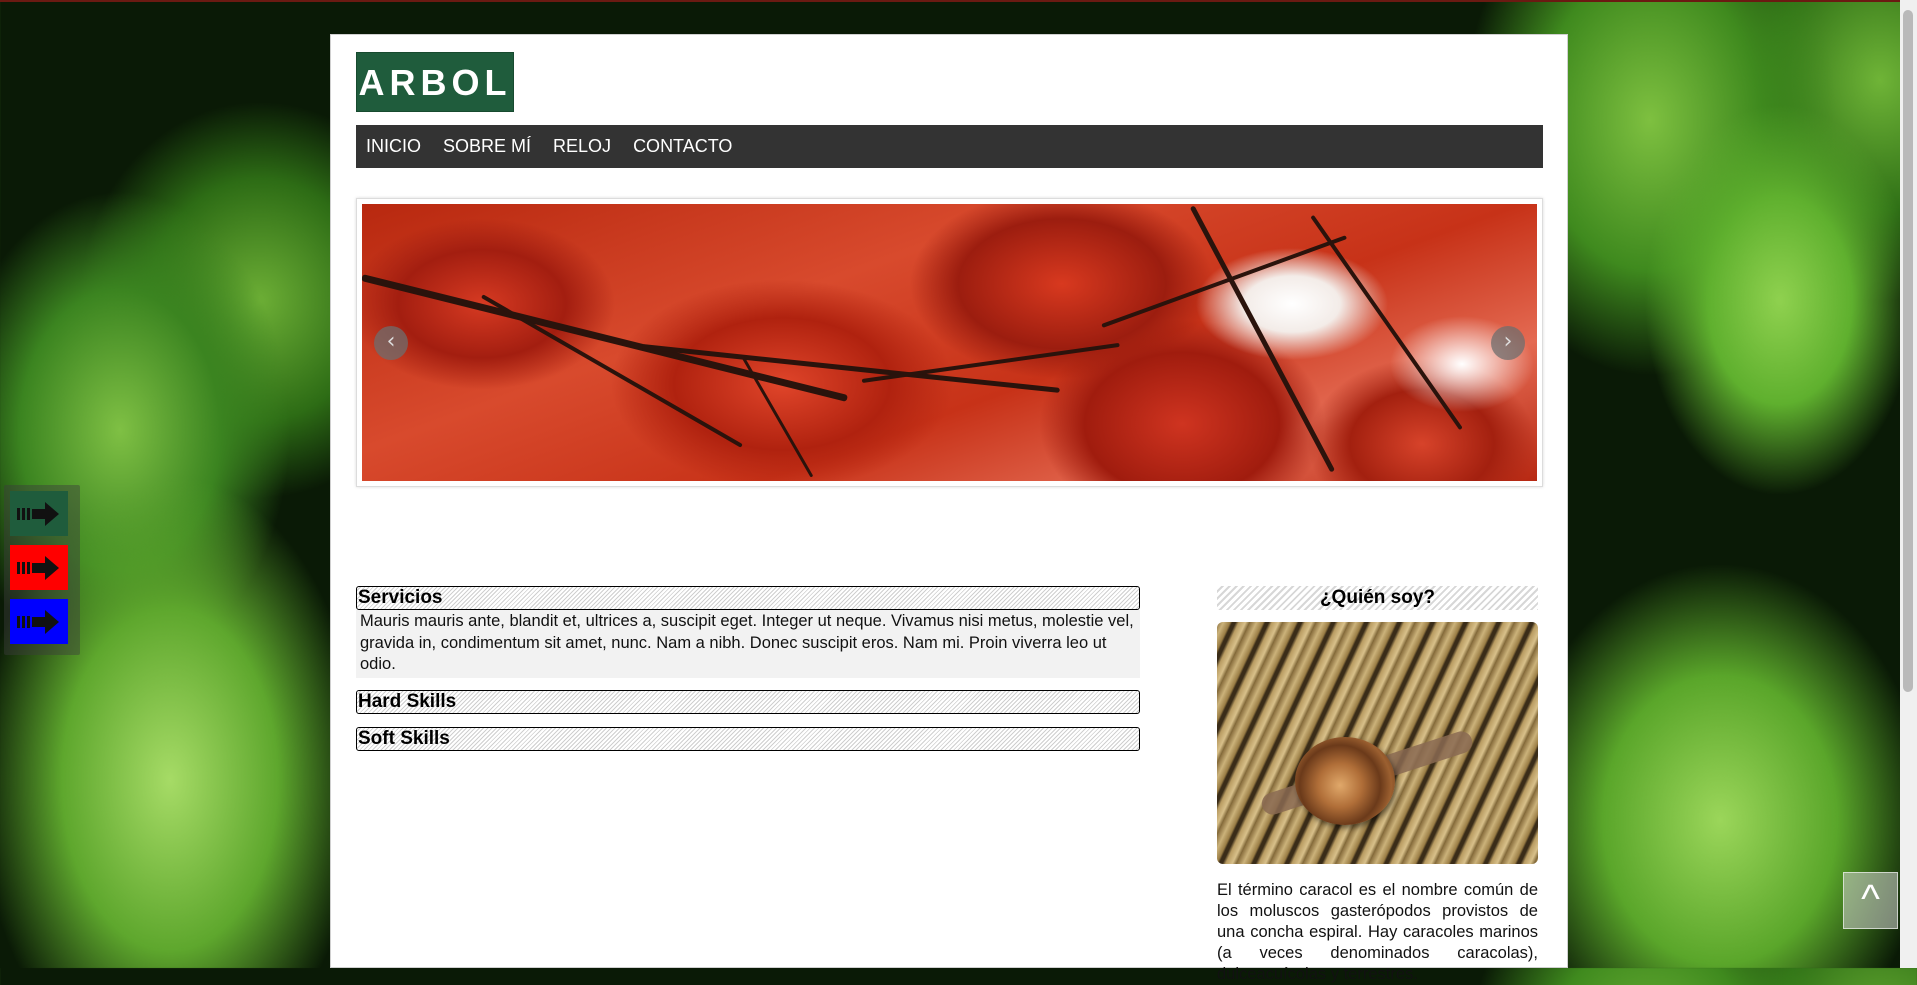 Image resolution: width=1917 pixels, height=985 pixels. Describe the element at coordinates (682, 146) in the screenshot. I see `nav-item-contacto: CONTACTO` at that location.